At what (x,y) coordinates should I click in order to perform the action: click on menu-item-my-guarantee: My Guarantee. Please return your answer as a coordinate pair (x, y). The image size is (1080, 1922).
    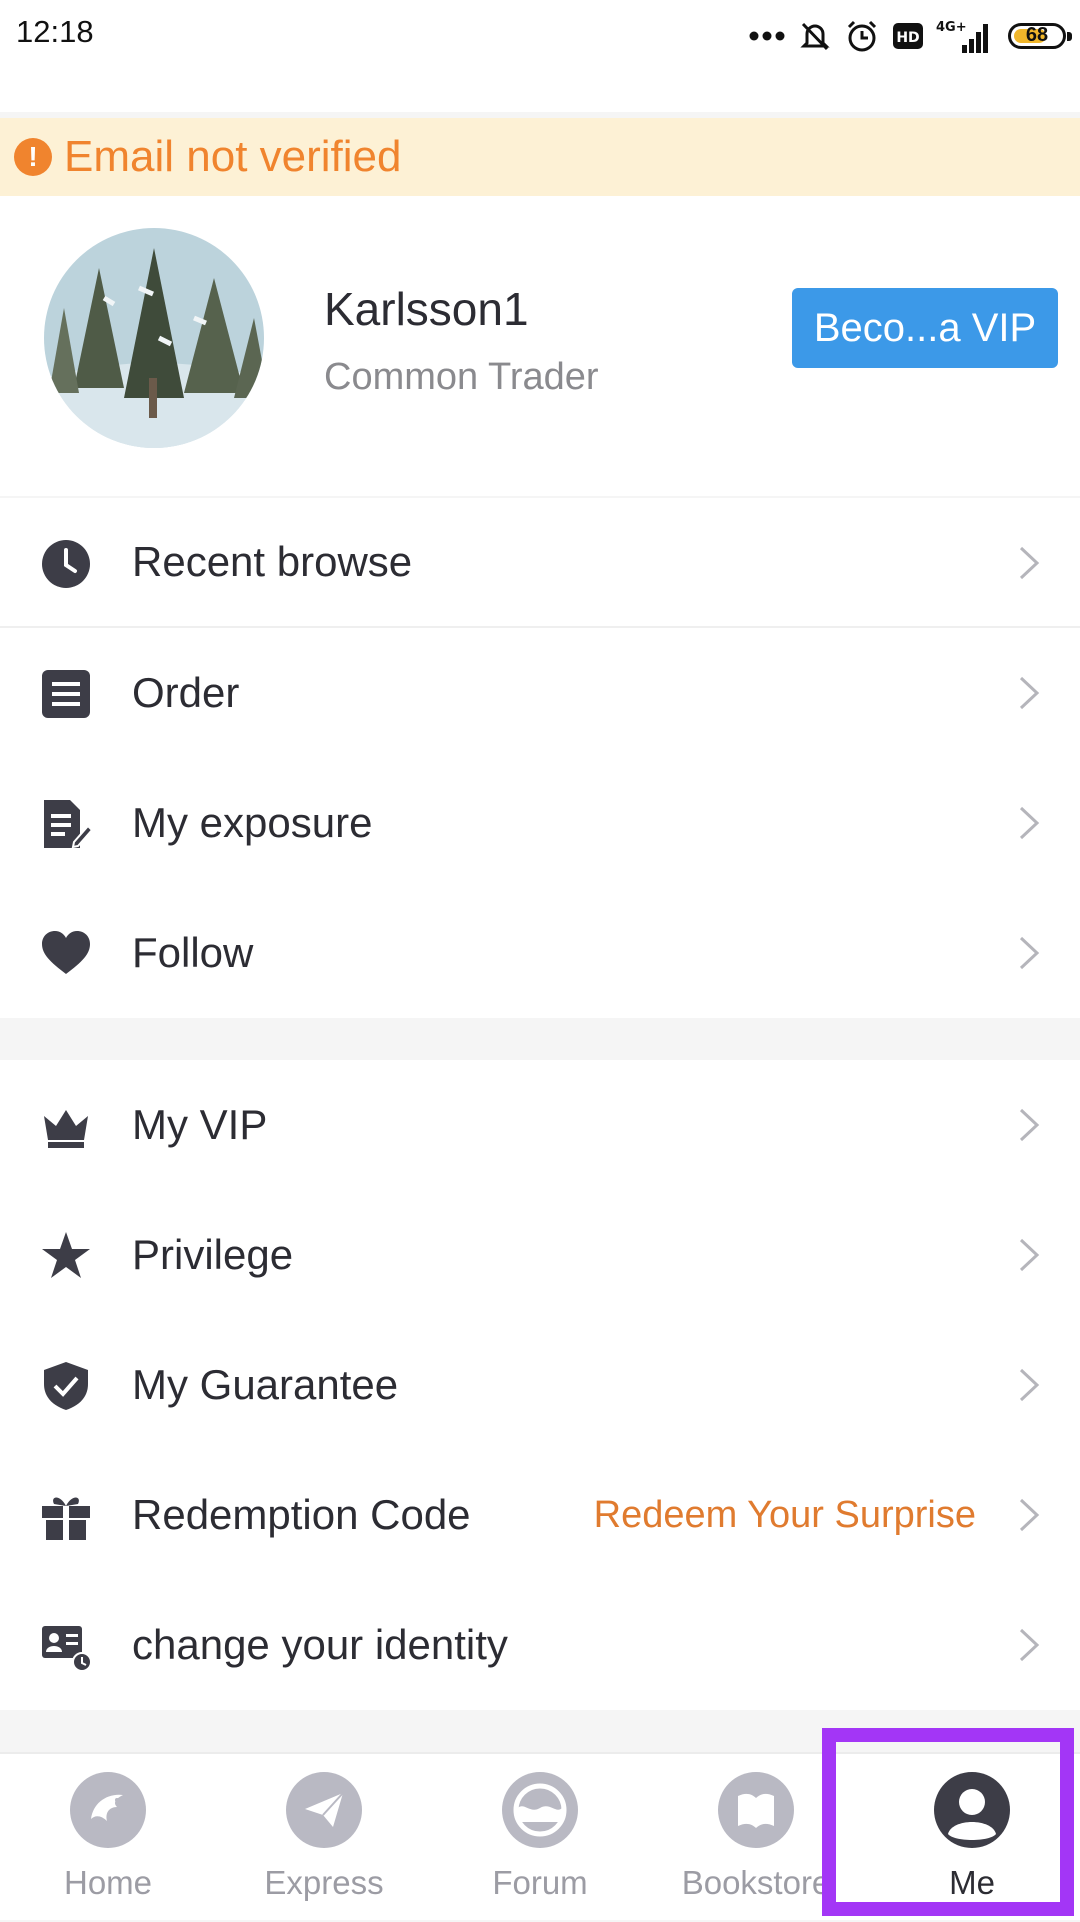
    Looking at the image, I should click on (540, 1385).